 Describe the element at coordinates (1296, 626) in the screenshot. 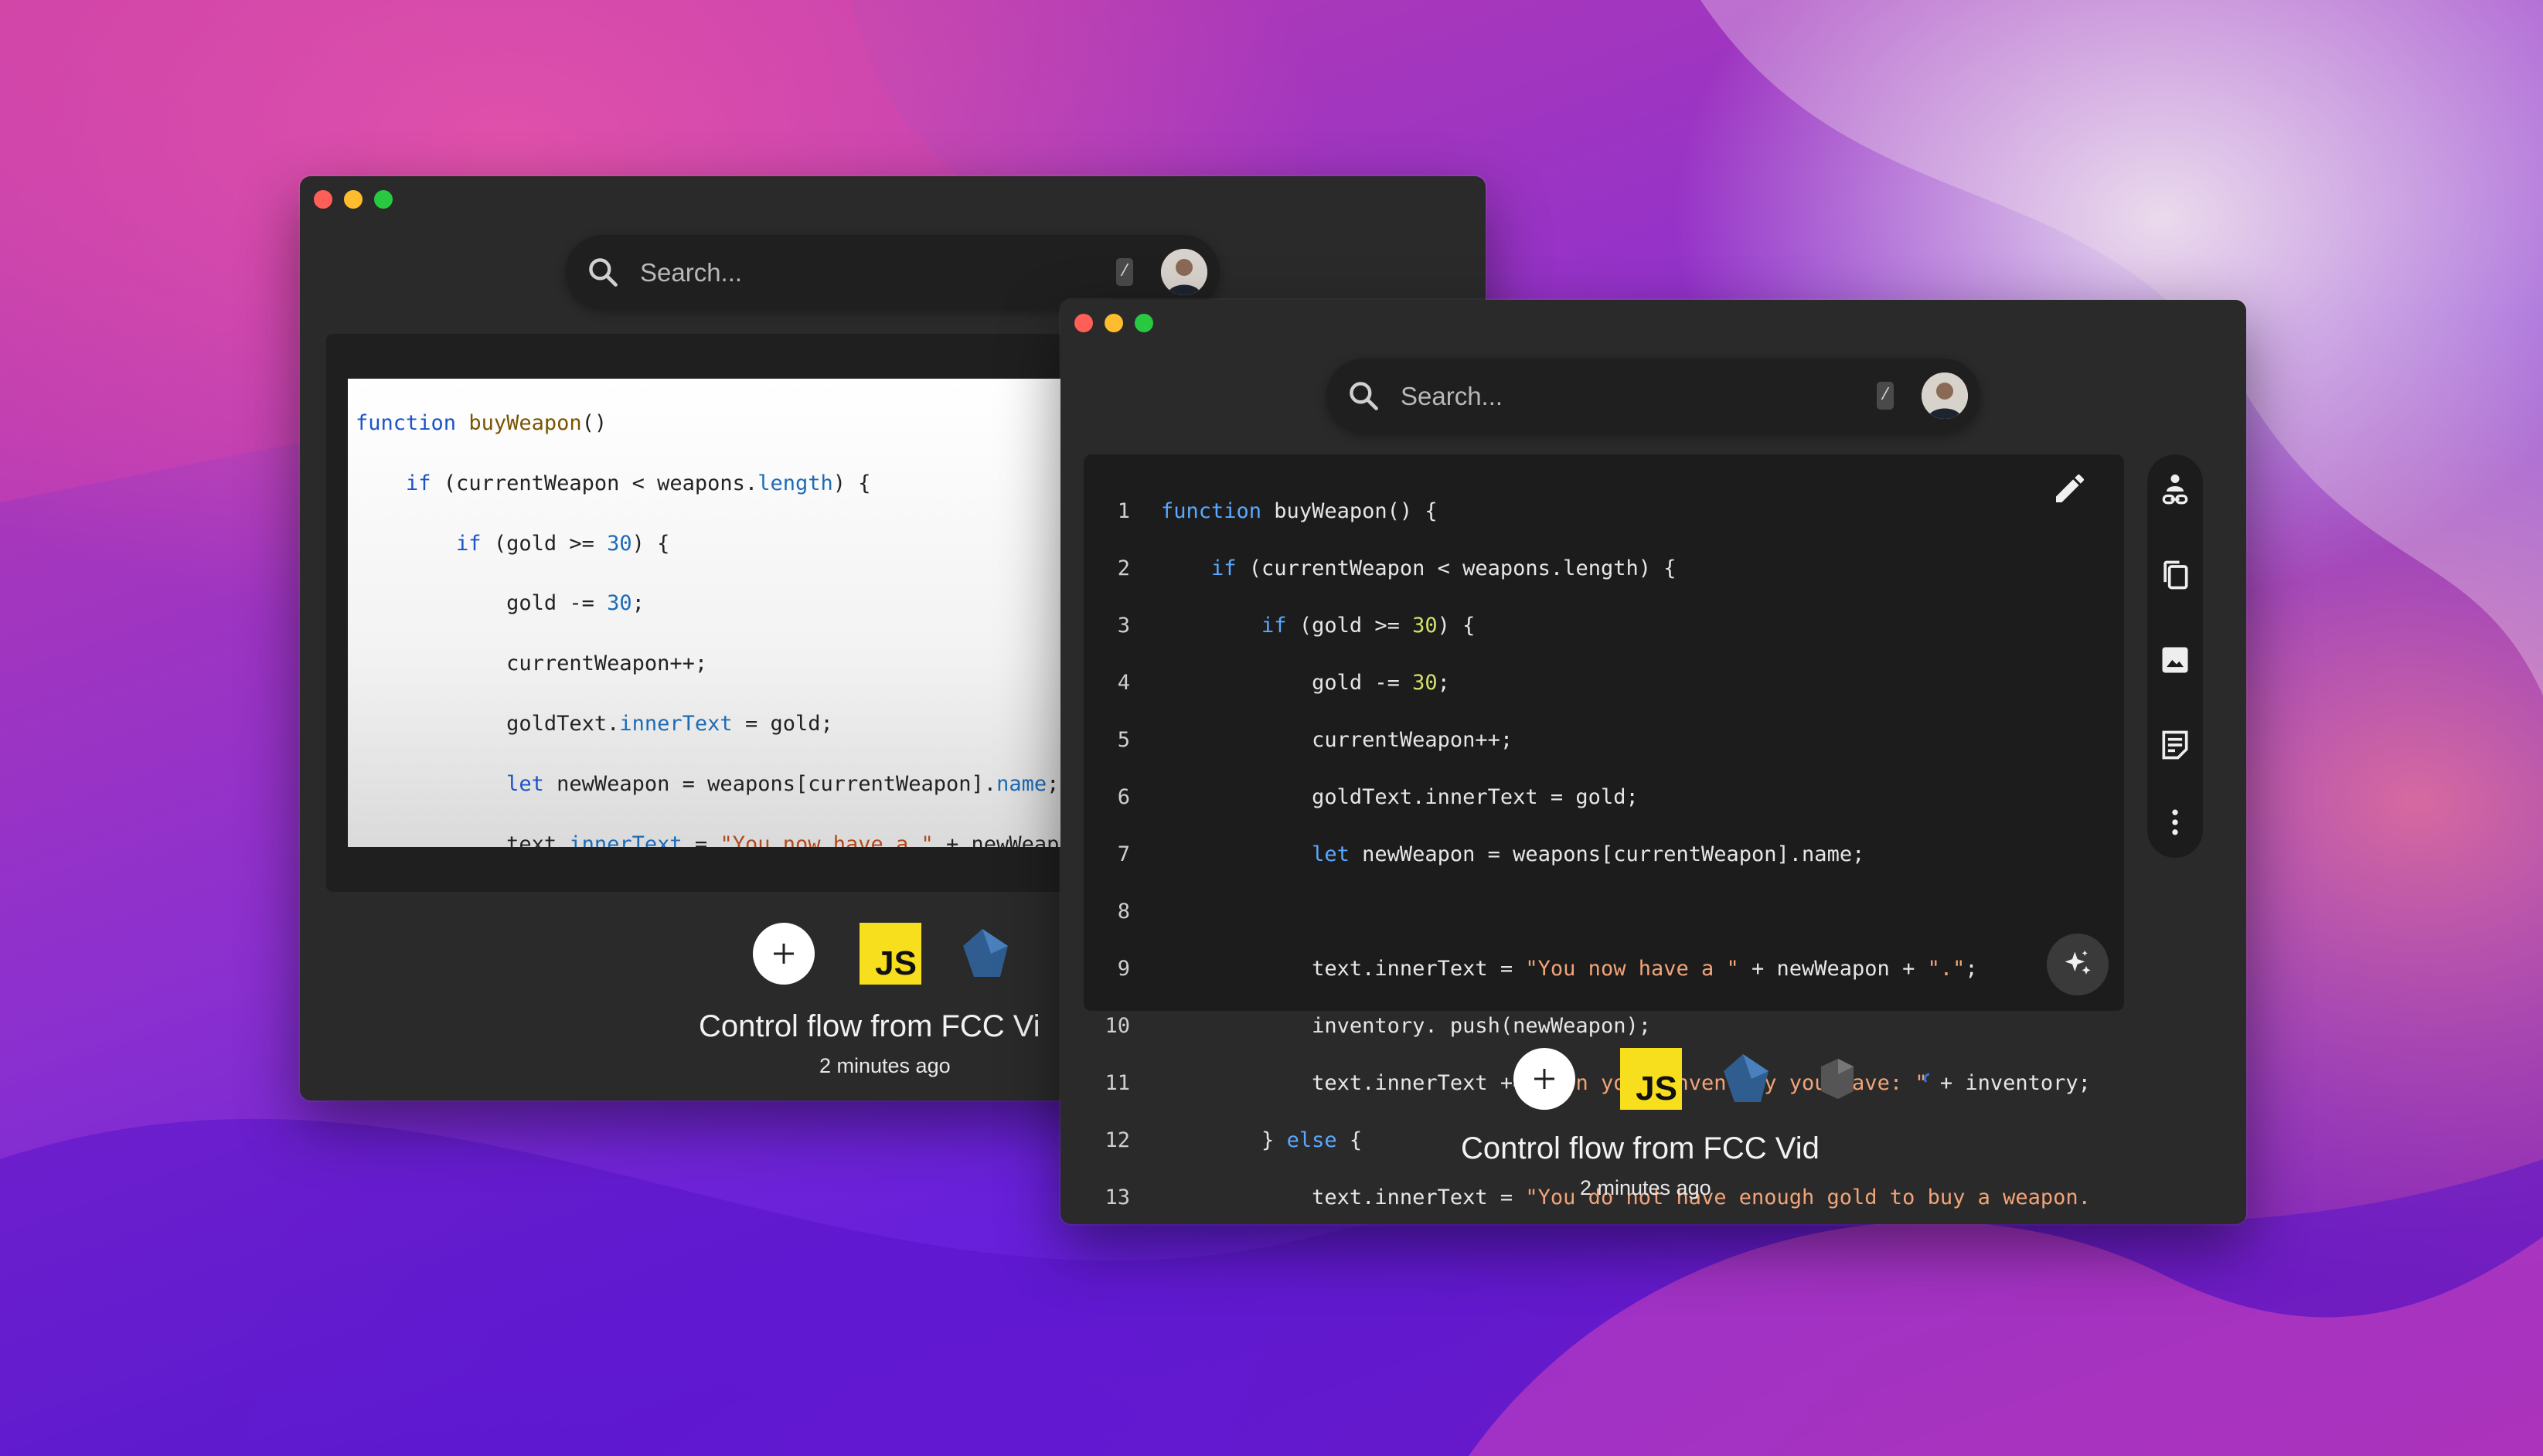

I see `code-line: 3 if (gold >= 30) {` at that location.